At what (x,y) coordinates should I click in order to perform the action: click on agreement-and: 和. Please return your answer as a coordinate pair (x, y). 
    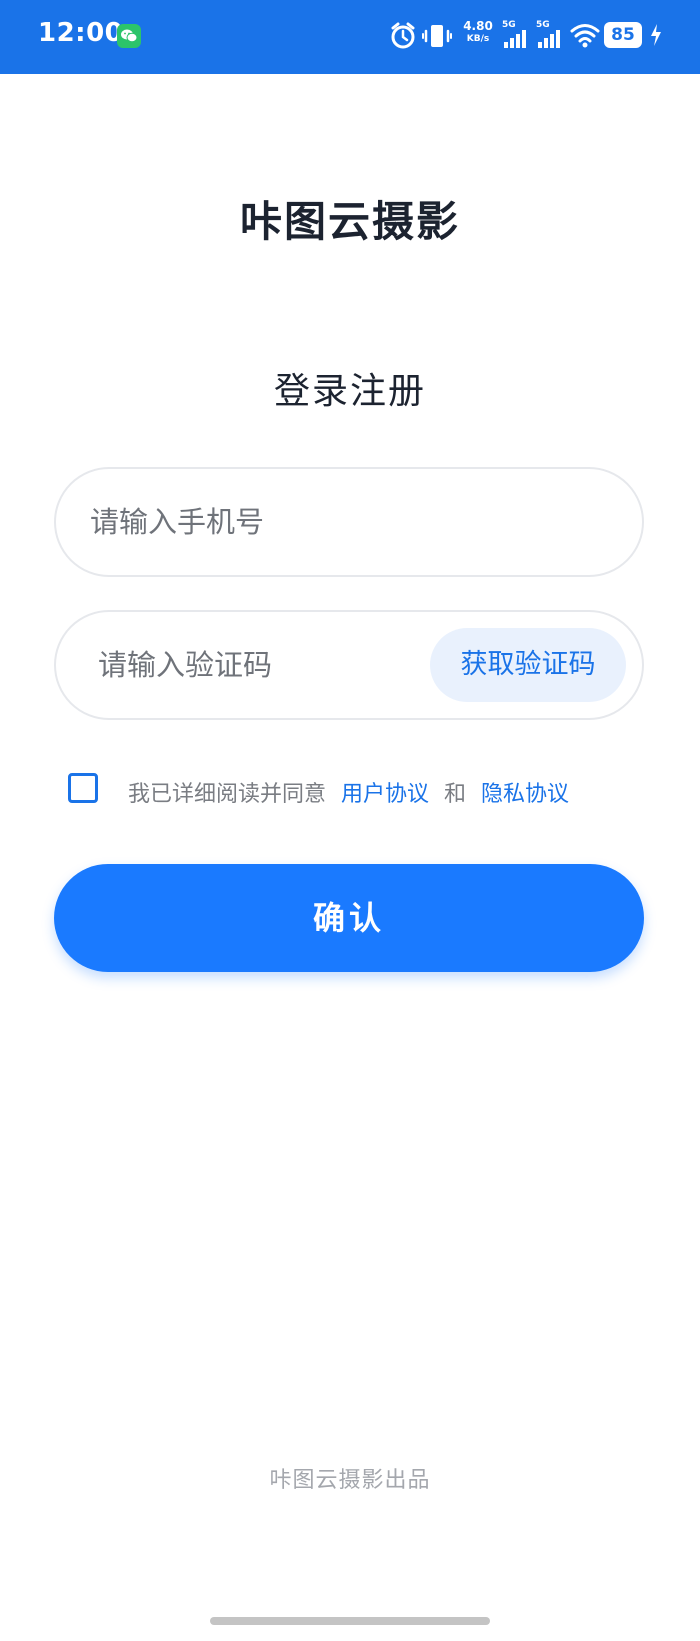
    Looking at the image, I should click on (455, 794).